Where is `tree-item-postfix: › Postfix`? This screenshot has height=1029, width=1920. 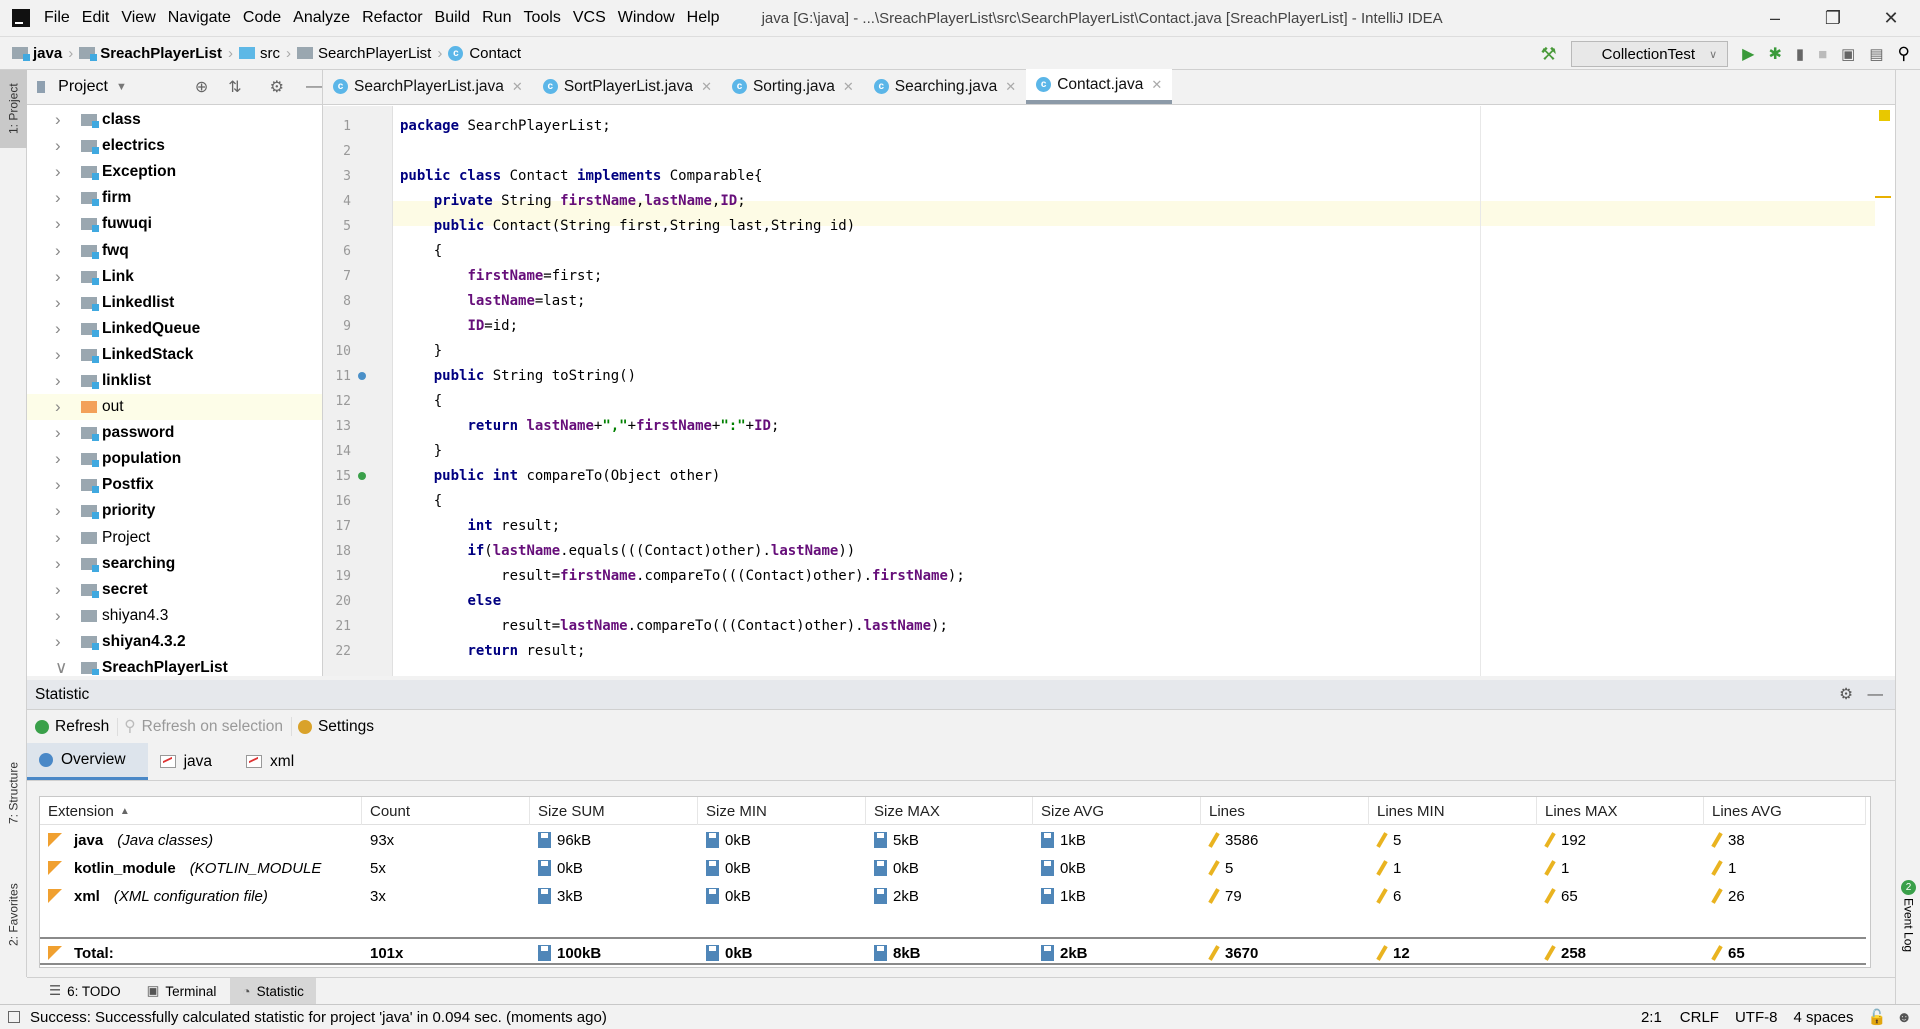 tree-item-postfix: › Postfix is located at coordinates (174, 485).